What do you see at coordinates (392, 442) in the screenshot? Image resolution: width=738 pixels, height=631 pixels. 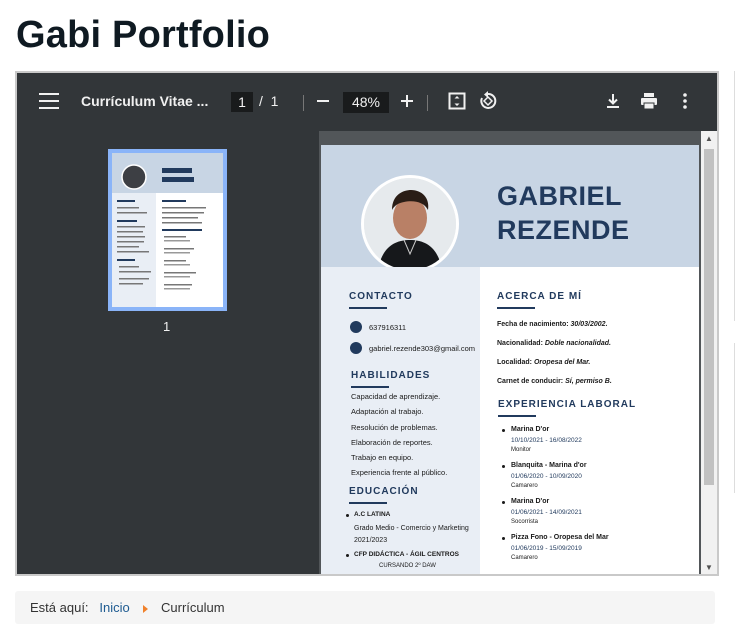 I see `skill-item: Elaboración de reportes.` at bounding box center [392, 442].